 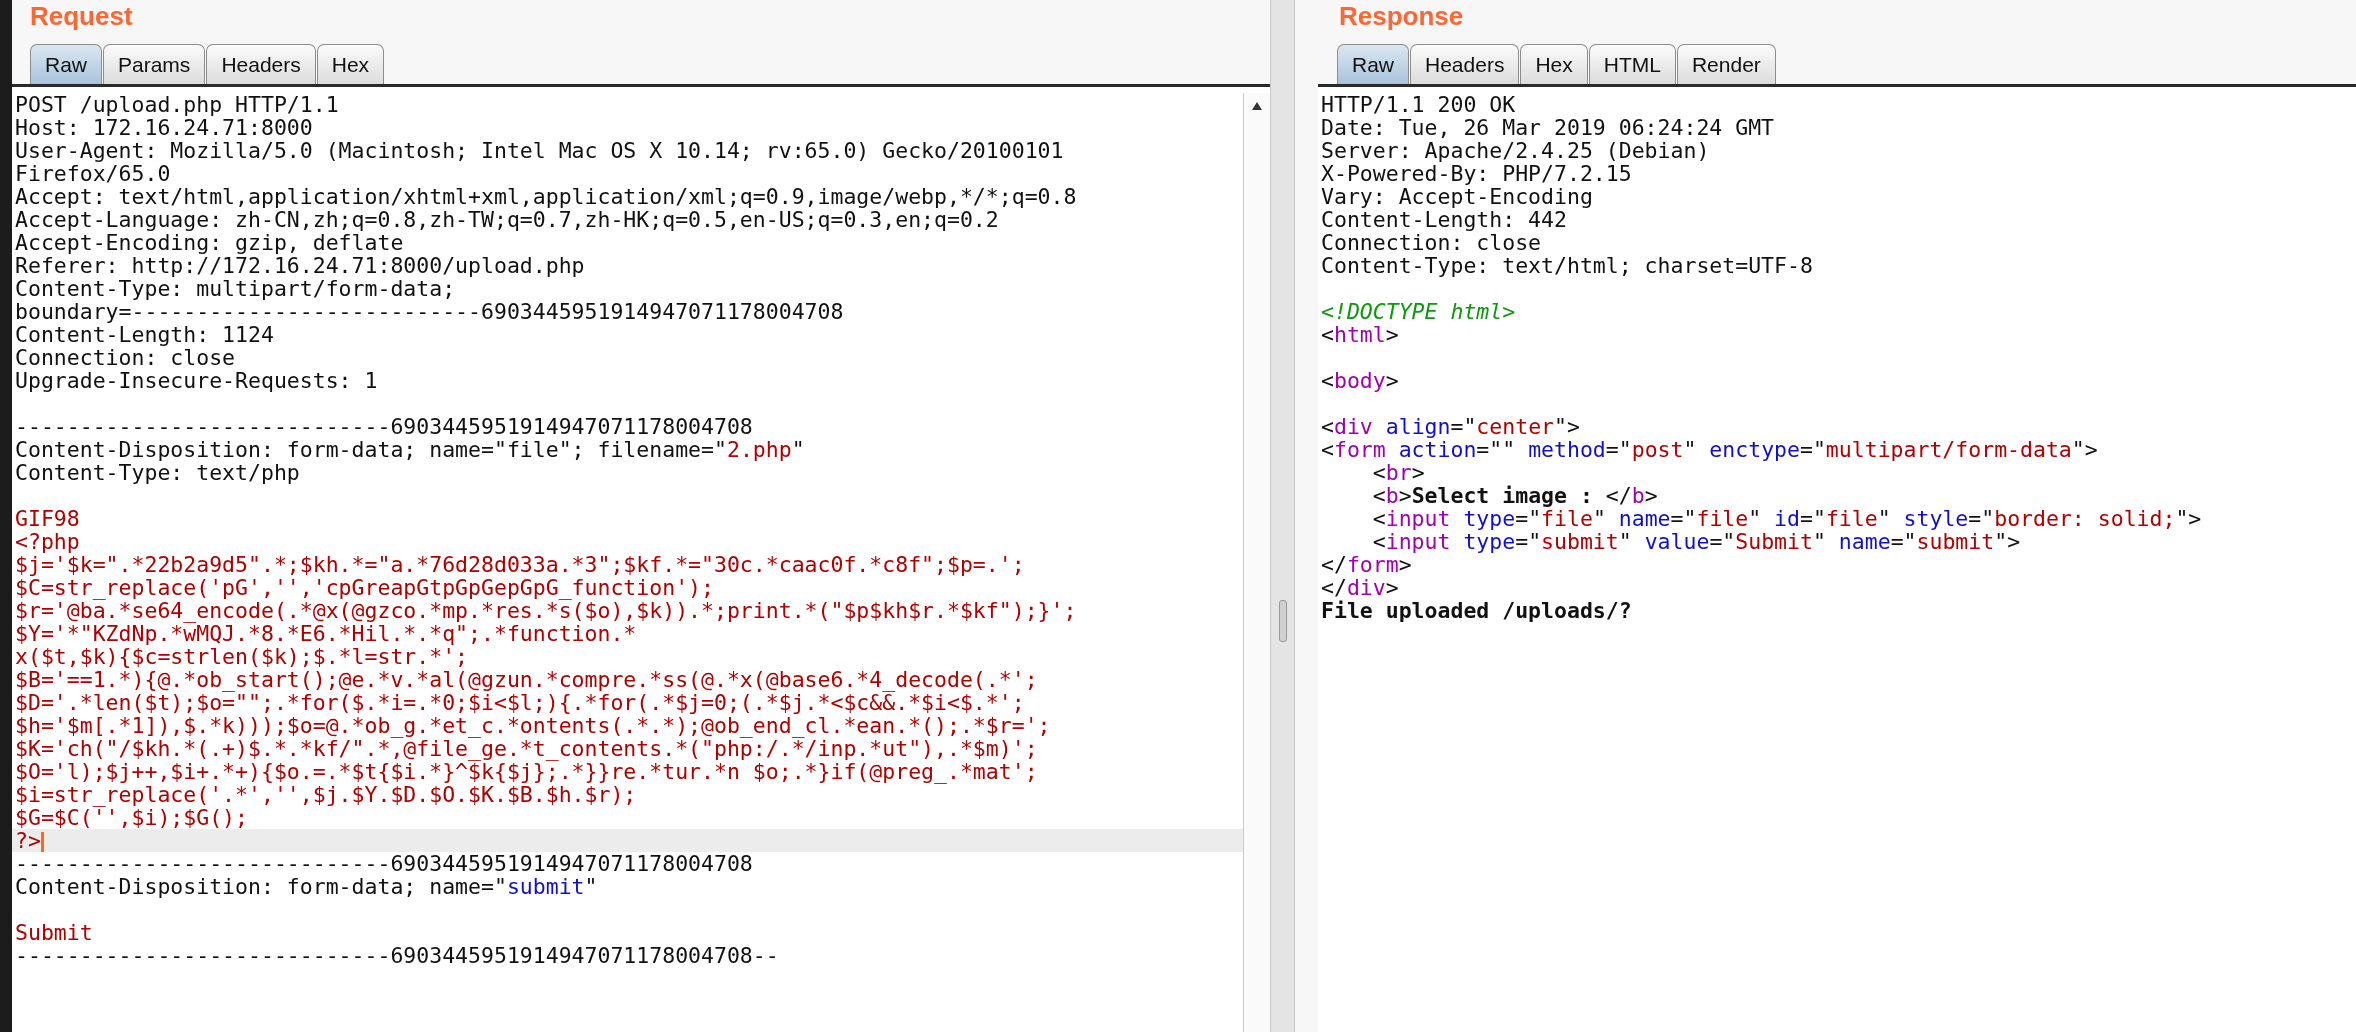 I want to click on code-line: -----------------------------6903445951914947071178004708--, so click(x=397, y=955).